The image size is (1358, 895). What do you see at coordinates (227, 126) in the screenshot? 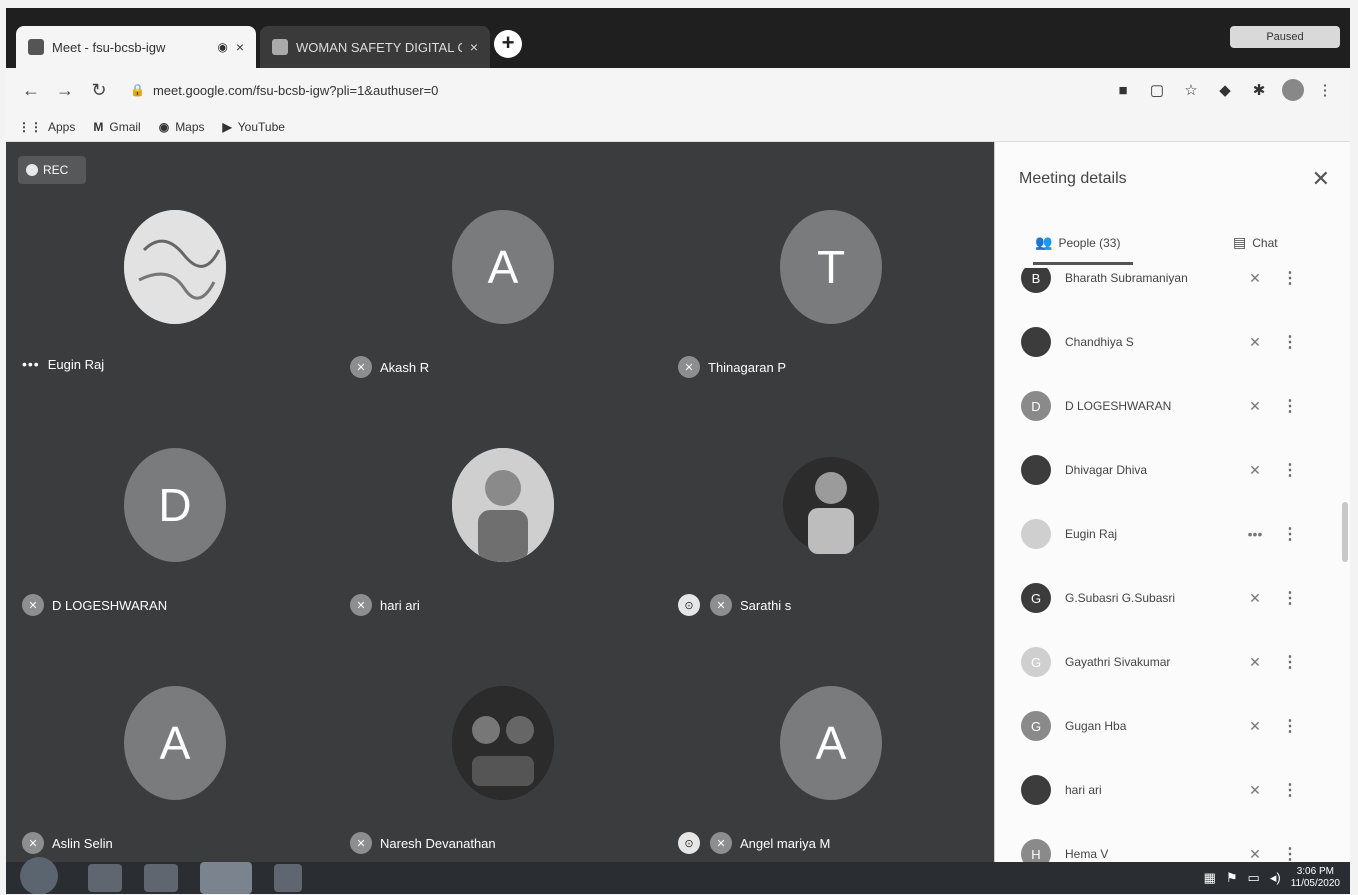
I see `youtube-icon: ▶` at bounding box center [227, 126].